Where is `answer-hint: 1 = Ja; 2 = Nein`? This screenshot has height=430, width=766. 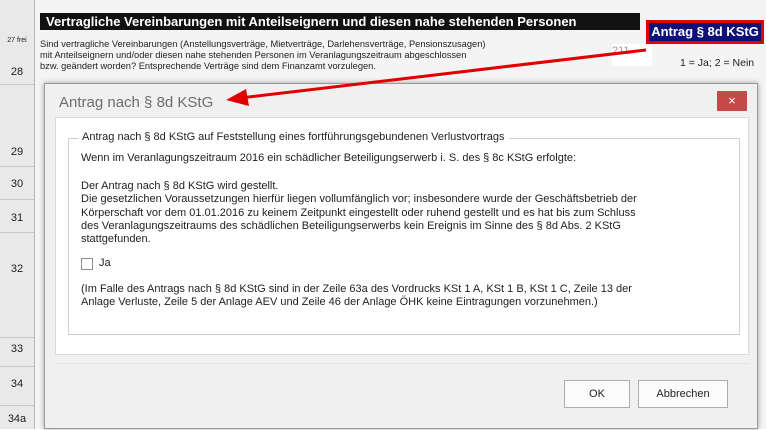 answer-hint: 1 = Ja; 2 = Nein is located at coordinates (717, 63).